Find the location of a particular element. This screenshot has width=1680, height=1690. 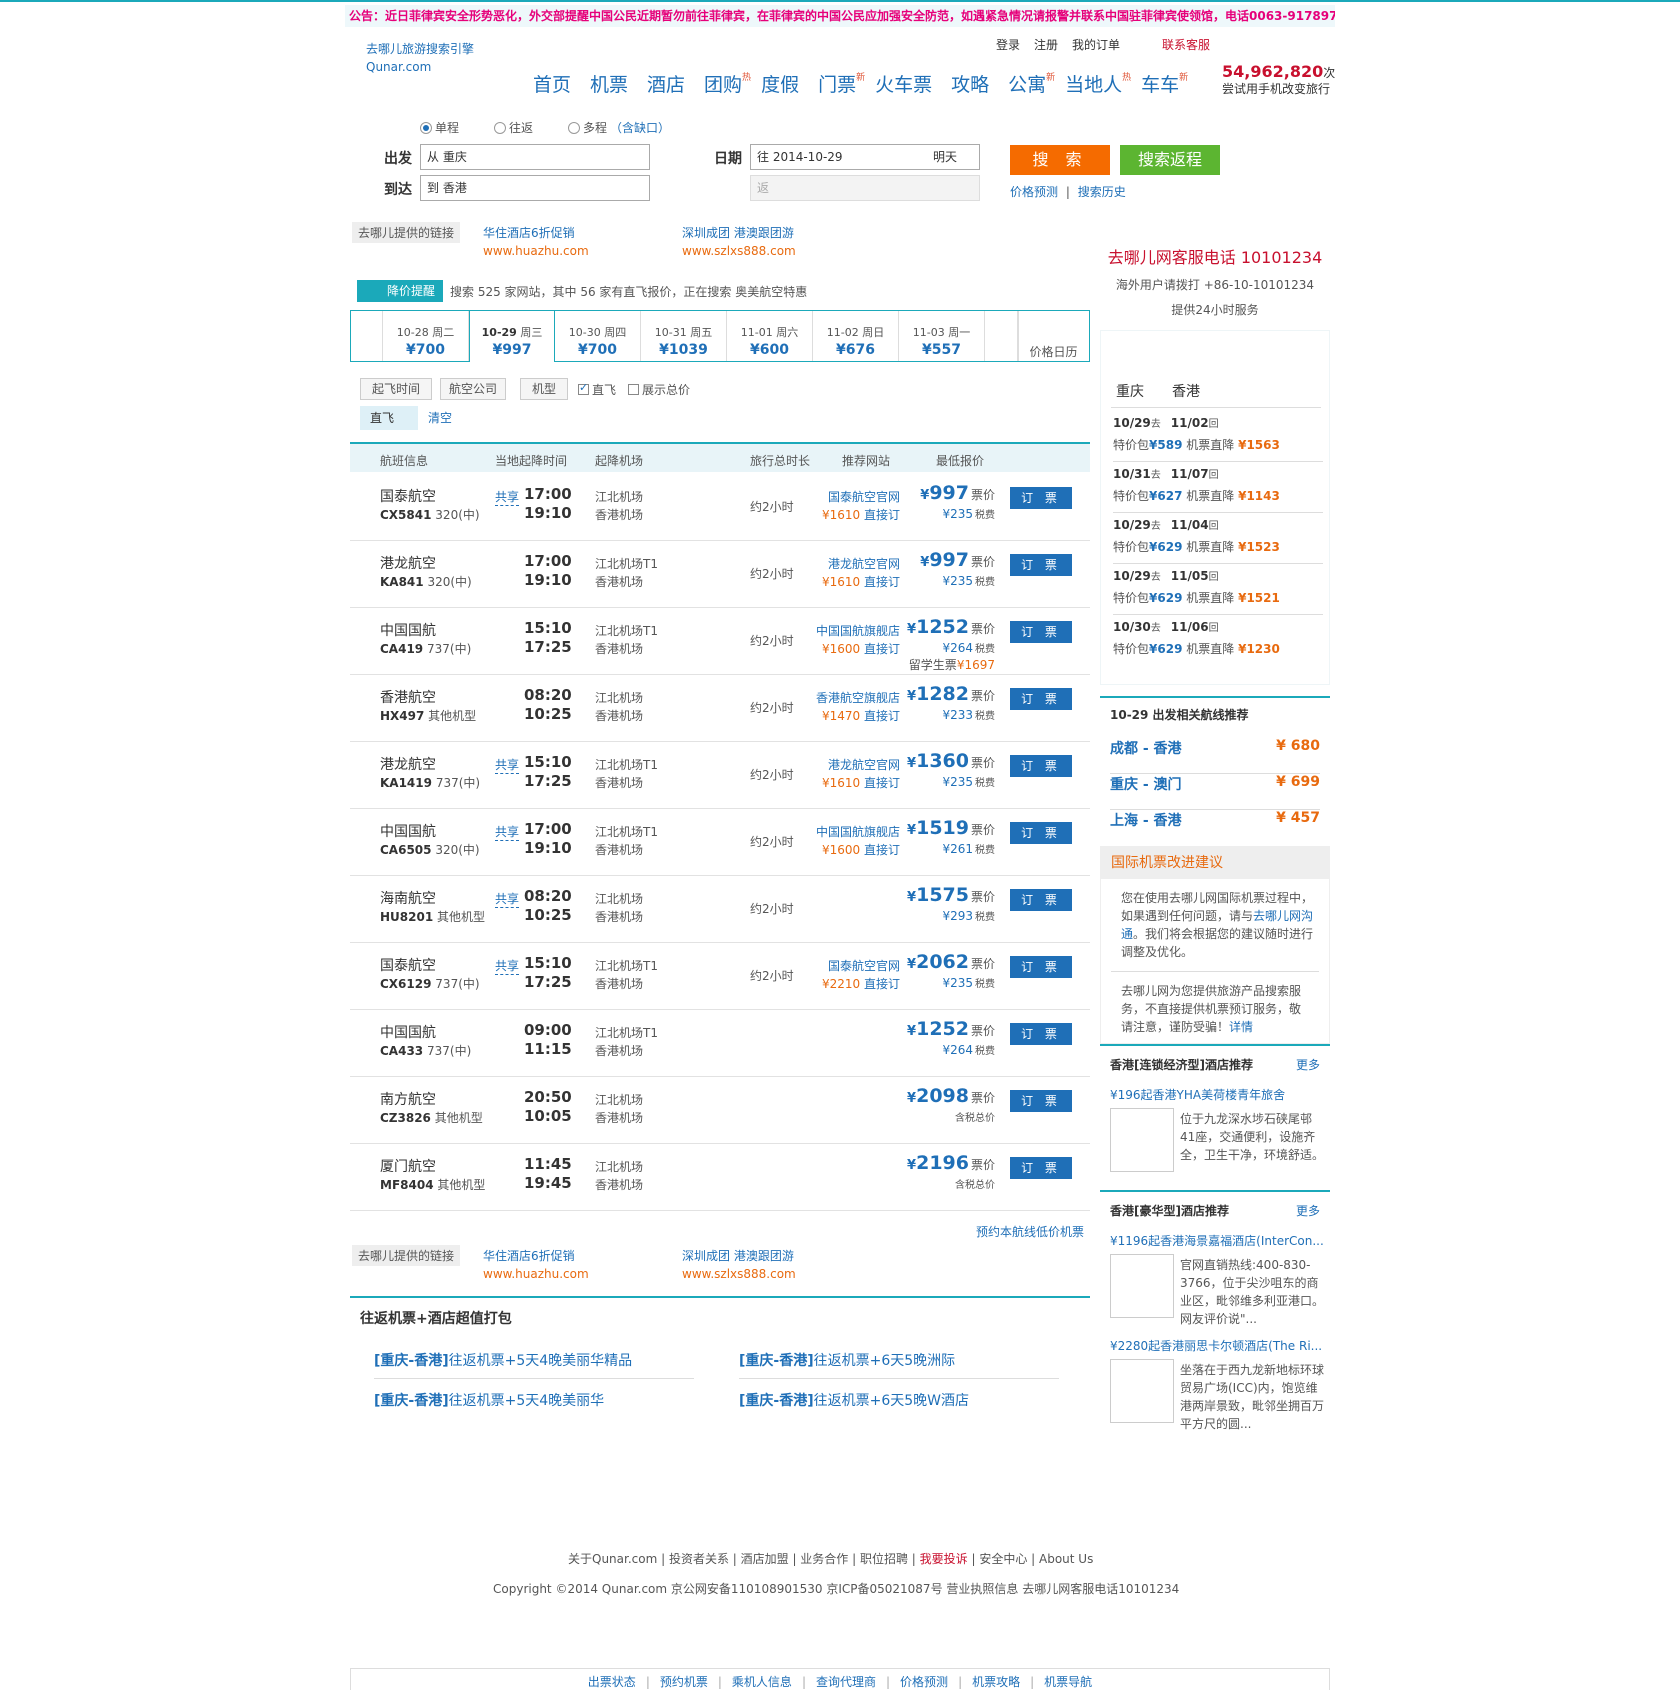

roundtrip-deal-item: 10/29去 11/02回 特价包¥589 机票直降 ¥1563 is located at coordinates (1218, 438).